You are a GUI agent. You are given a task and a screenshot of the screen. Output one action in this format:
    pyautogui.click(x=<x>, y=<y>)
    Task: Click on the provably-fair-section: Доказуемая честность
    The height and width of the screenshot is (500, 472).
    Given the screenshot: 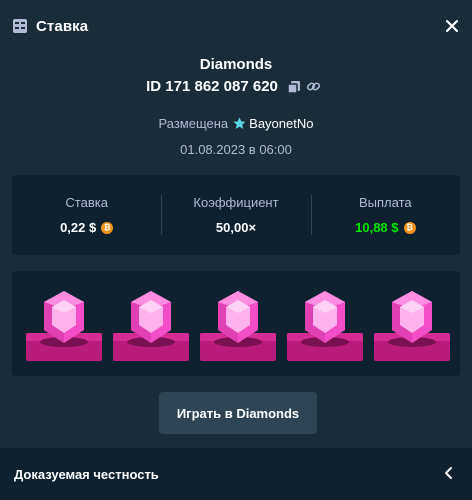 What is the action you would take?
    pyautogui.click(x=236, y=474)
    